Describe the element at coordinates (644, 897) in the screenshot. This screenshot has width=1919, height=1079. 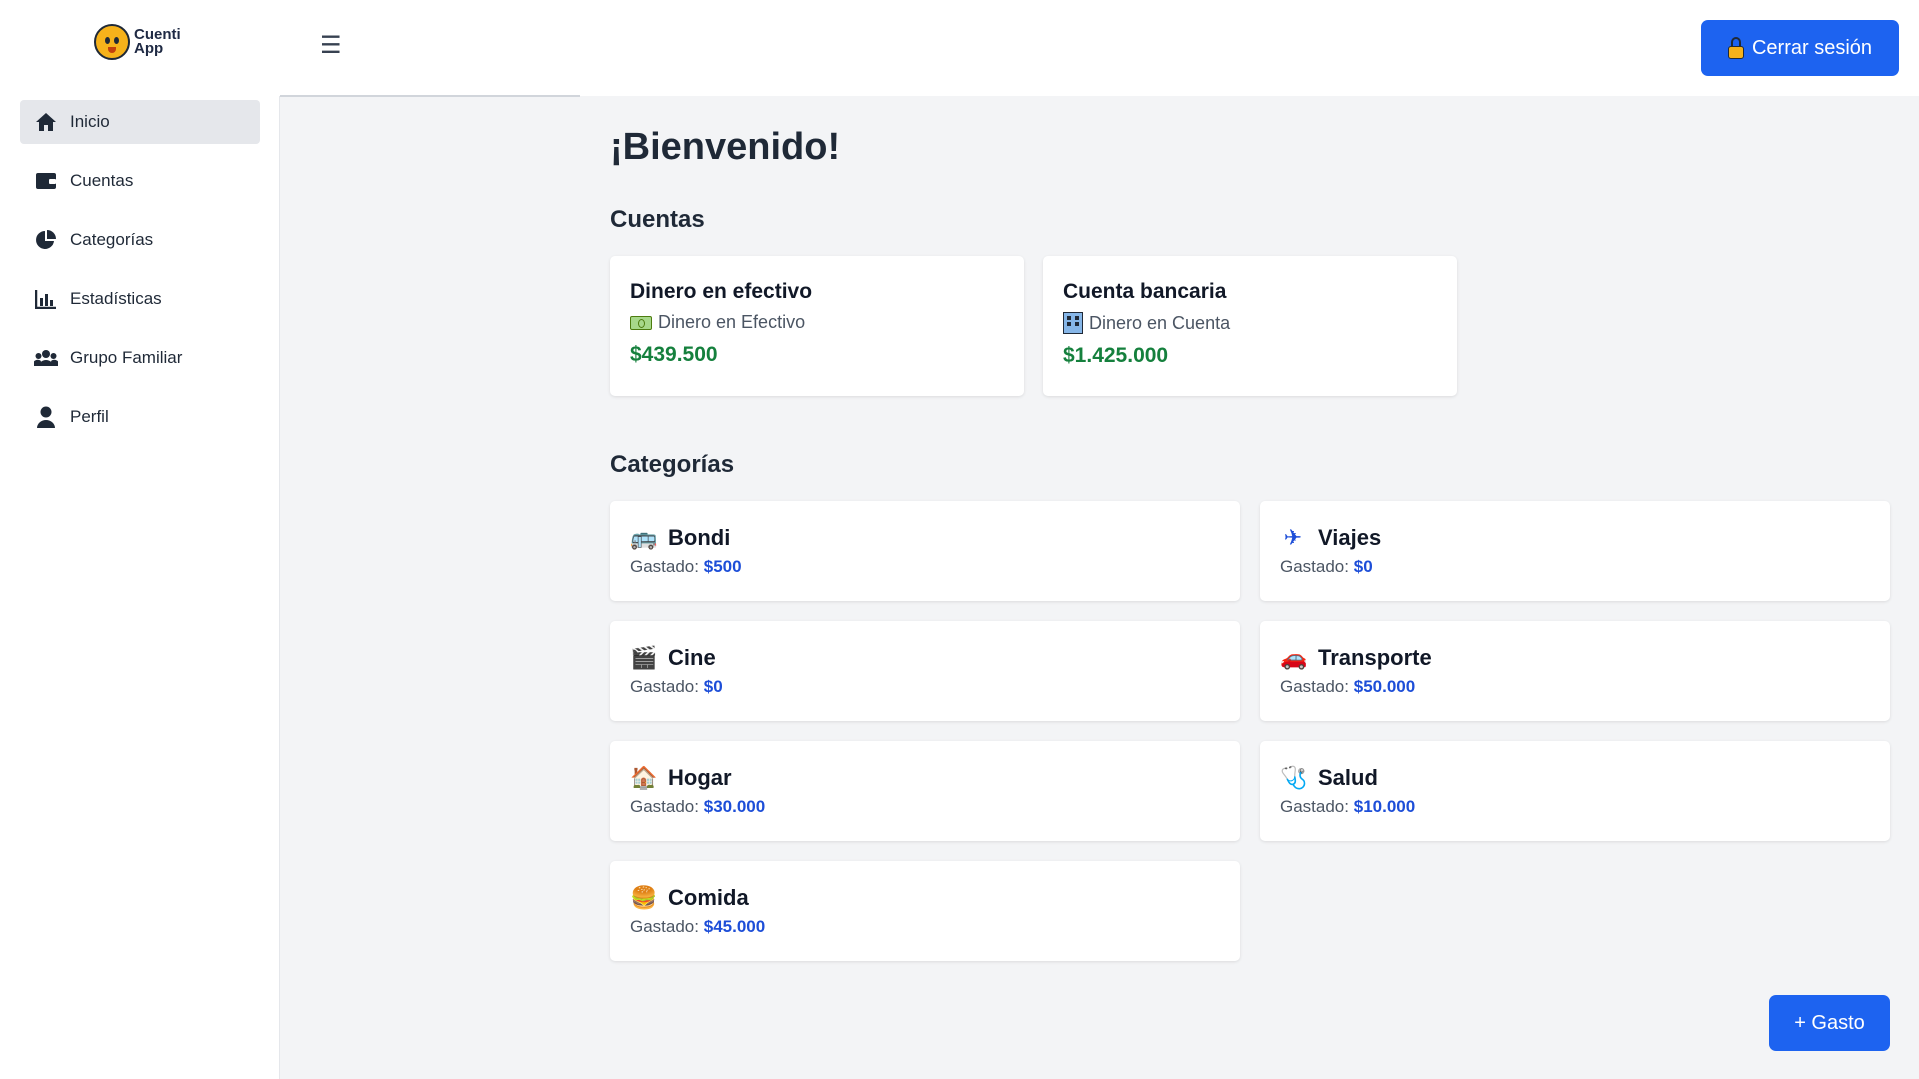
I see `burger-icon: 🍔` at that location.